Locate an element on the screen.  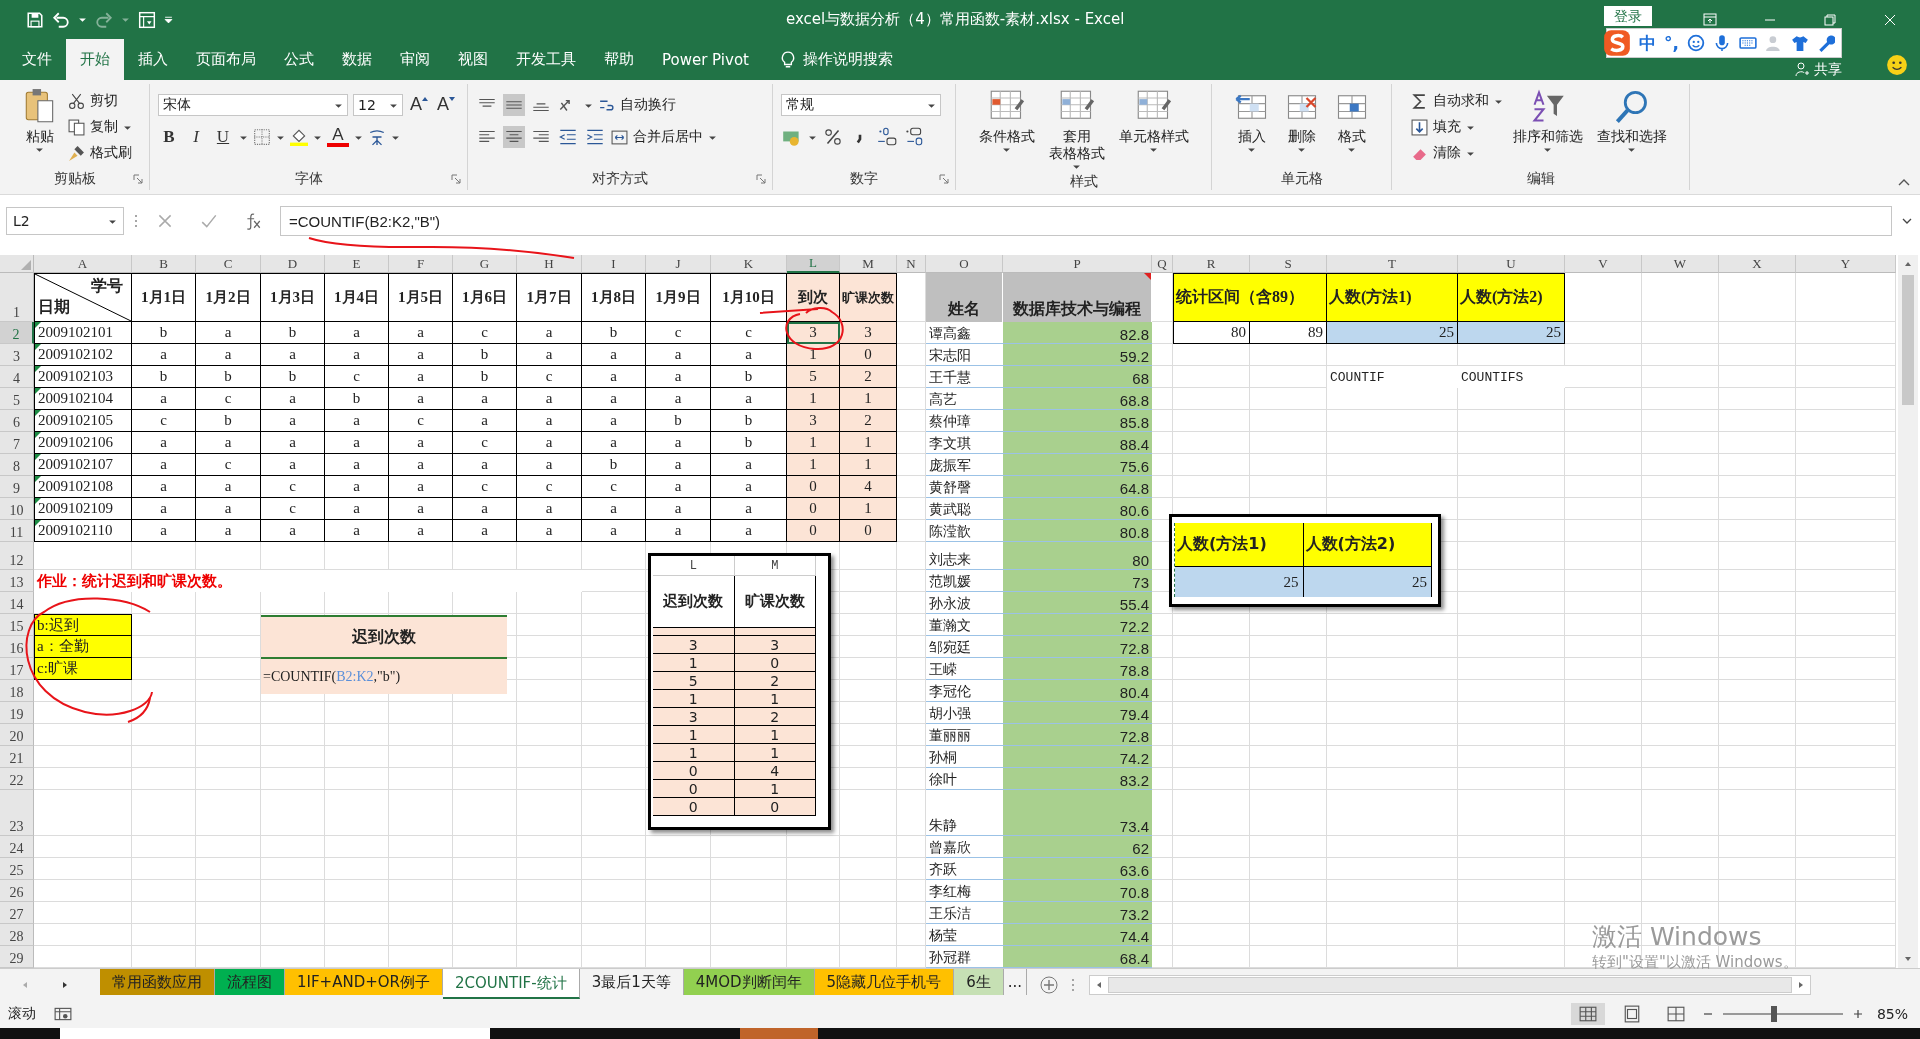
column-header: Q is located at coordinates (1162, 264).